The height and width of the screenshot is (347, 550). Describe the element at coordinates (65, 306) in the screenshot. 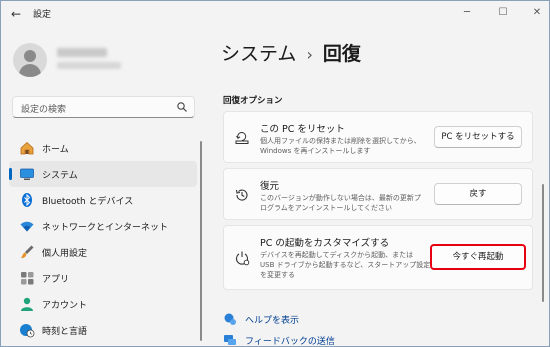

I see `sidebar-item-label: アカウント` at that location.